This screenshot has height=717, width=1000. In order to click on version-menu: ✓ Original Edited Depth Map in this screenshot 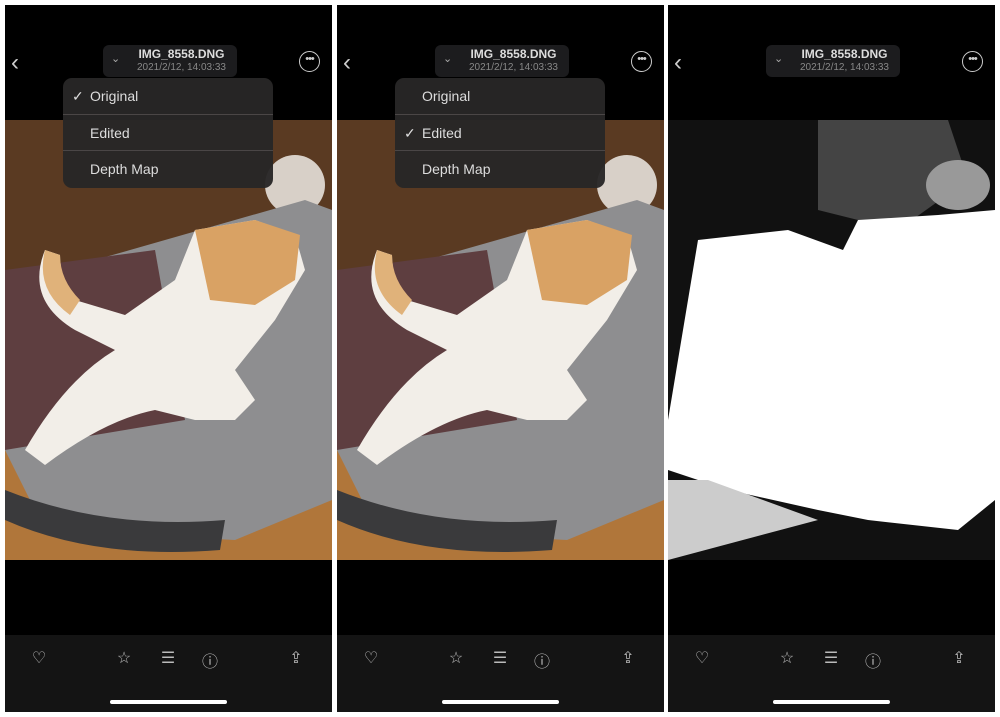, I will do `click(168, 133)`.